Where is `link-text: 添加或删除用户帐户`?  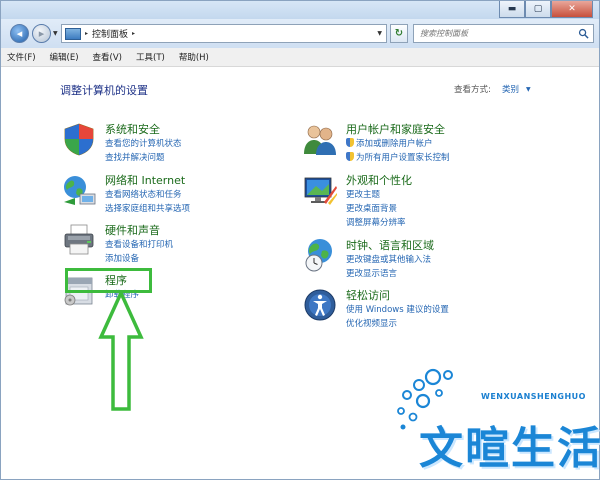 link-text: 添加或删除用户帐户 is located at coordinates (394, 144).